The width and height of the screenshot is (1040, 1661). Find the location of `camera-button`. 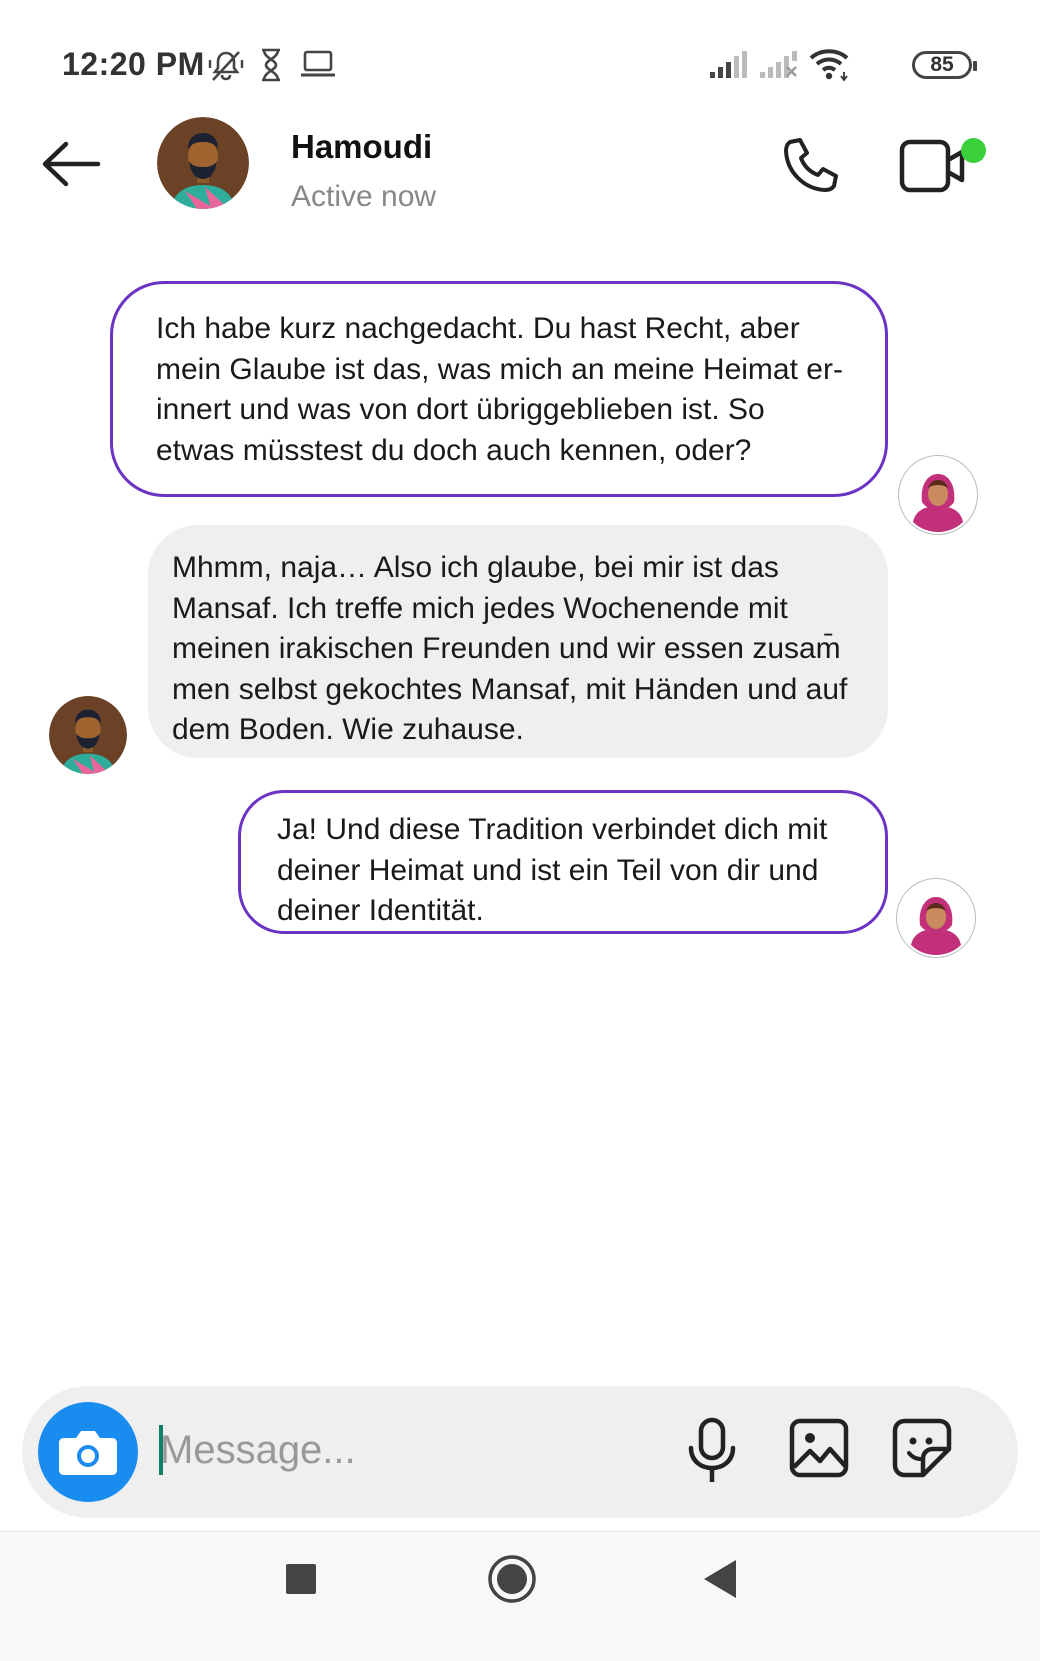

camera-button is located at coordinates (88, 1452).